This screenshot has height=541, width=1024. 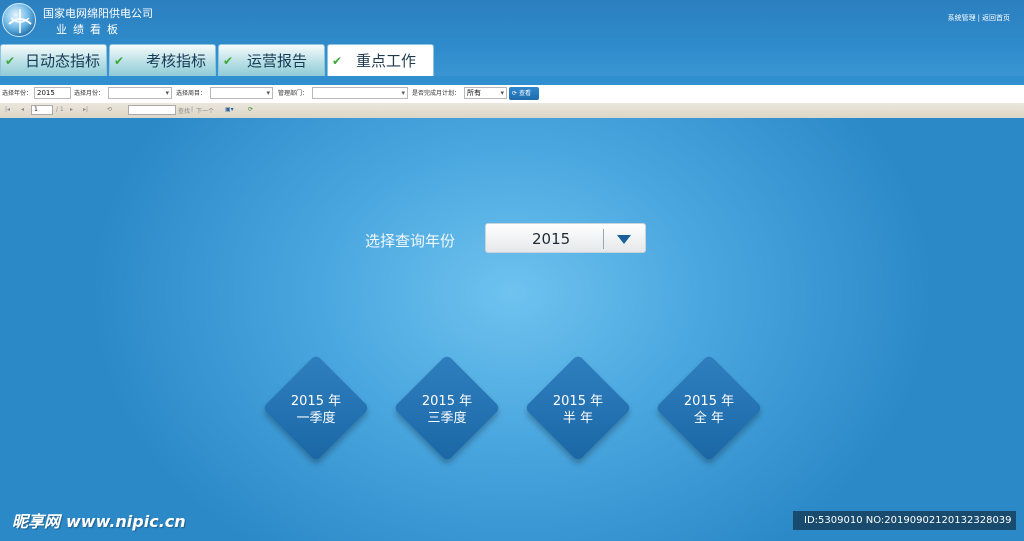 I want to click on dashboard-subtitle: 业绩看板, so click(x=90, y=29).